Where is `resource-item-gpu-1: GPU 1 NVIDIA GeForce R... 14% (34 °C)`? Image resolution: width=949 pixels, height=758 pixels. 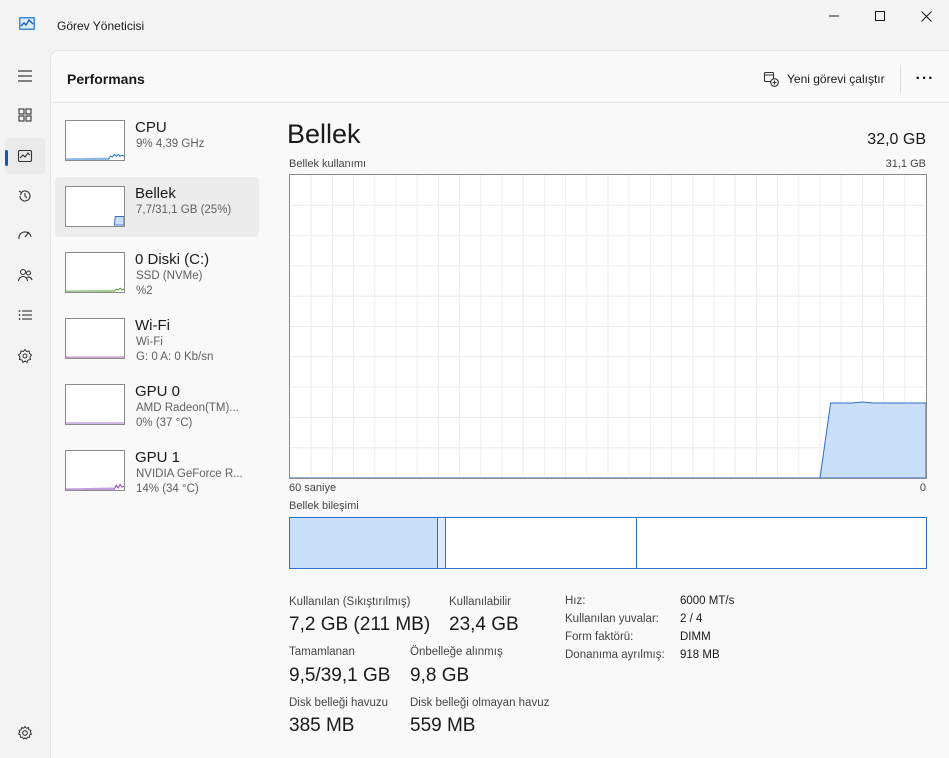 resource-item-gpu-1: GPU 1 NVIDIA GeForce R... 14% (34 °C) is located at coordinates (157, 471).